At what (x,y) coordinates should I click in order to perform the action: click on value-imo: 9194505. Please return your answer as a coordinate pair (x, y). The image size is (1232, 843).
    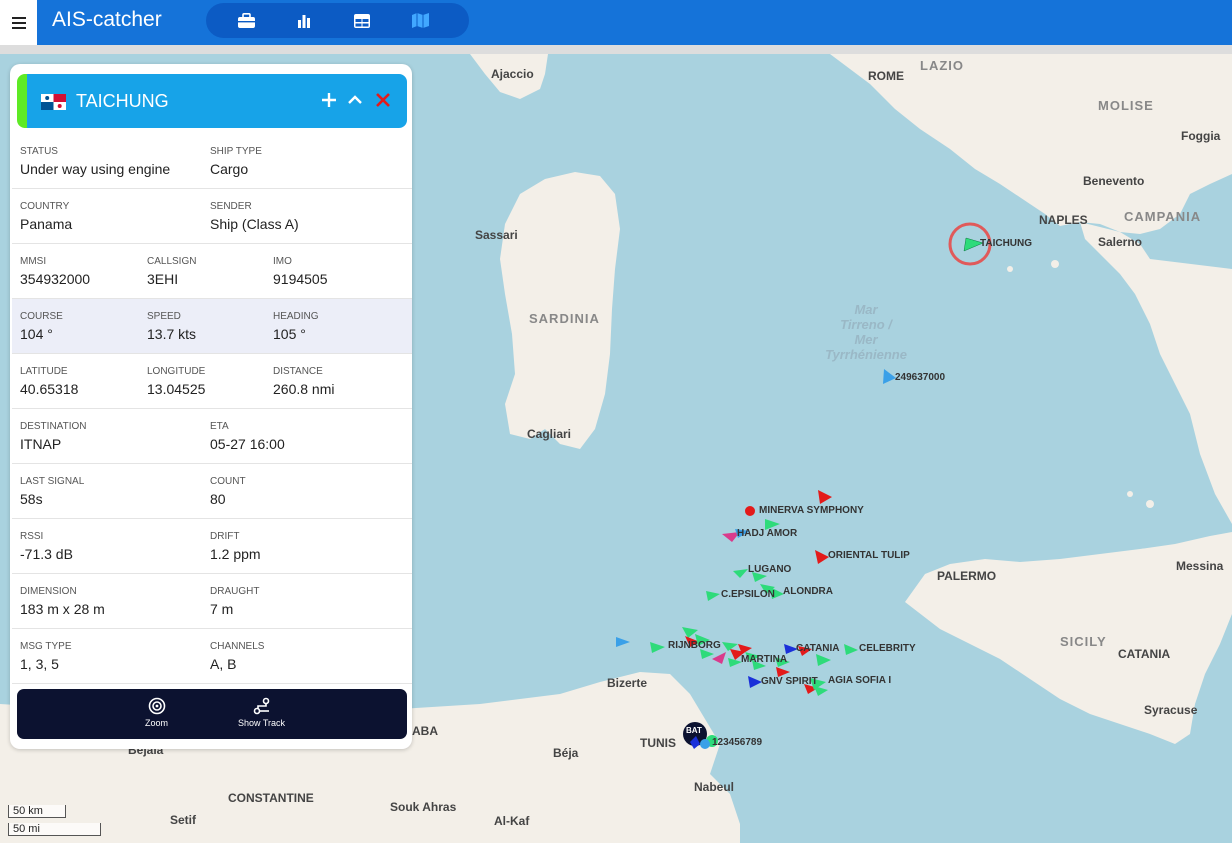
    Looking at the image, I should click on (300, 279).